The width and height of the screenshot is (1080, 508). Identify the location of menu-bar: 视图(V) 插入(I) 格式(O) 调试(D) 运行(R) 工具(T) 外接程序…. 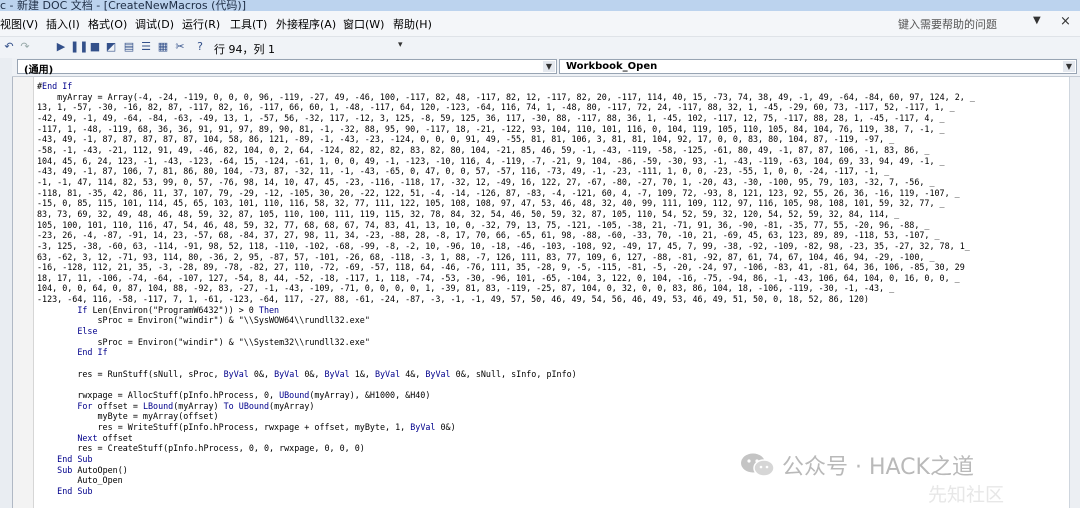
(540, 24).